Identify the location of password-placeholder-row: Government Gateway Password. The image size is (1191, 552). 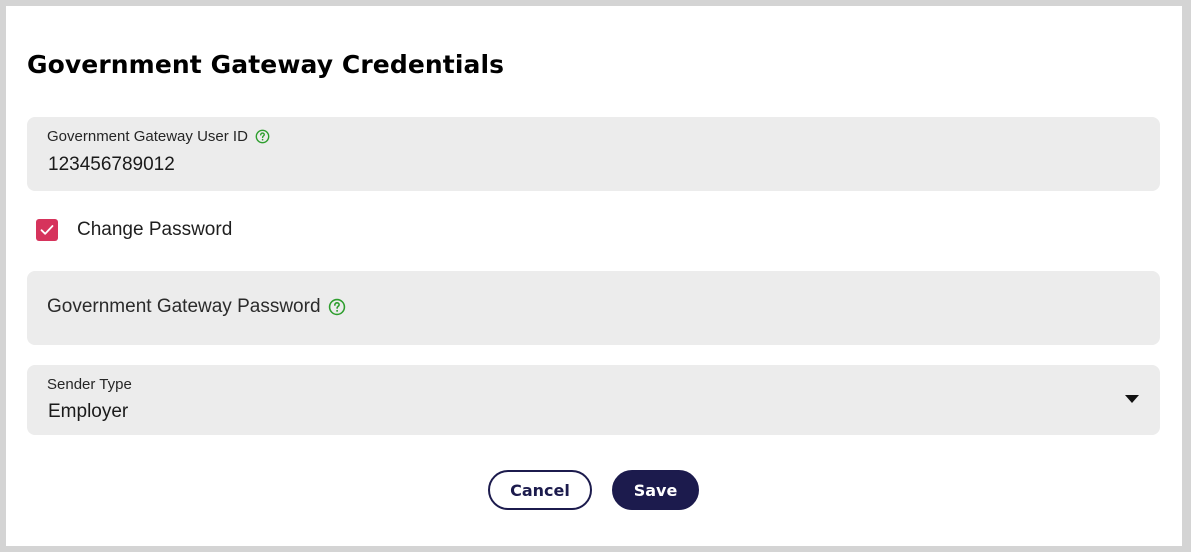
(196, 307).